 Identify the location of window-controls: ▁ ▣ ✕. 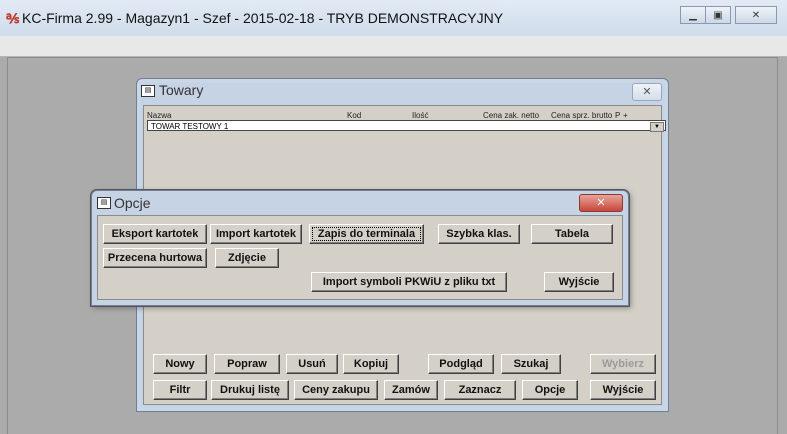
(728, 15).